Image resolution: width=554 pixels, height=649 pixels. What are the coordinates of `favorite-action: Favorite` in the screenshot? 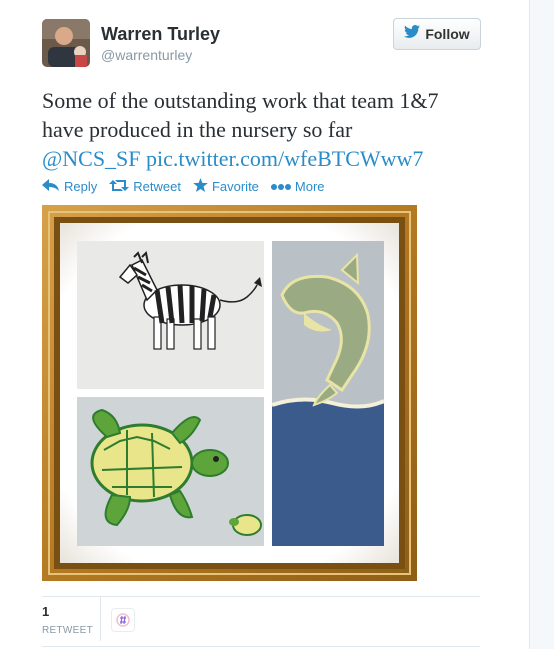 It's located at (226, 186).